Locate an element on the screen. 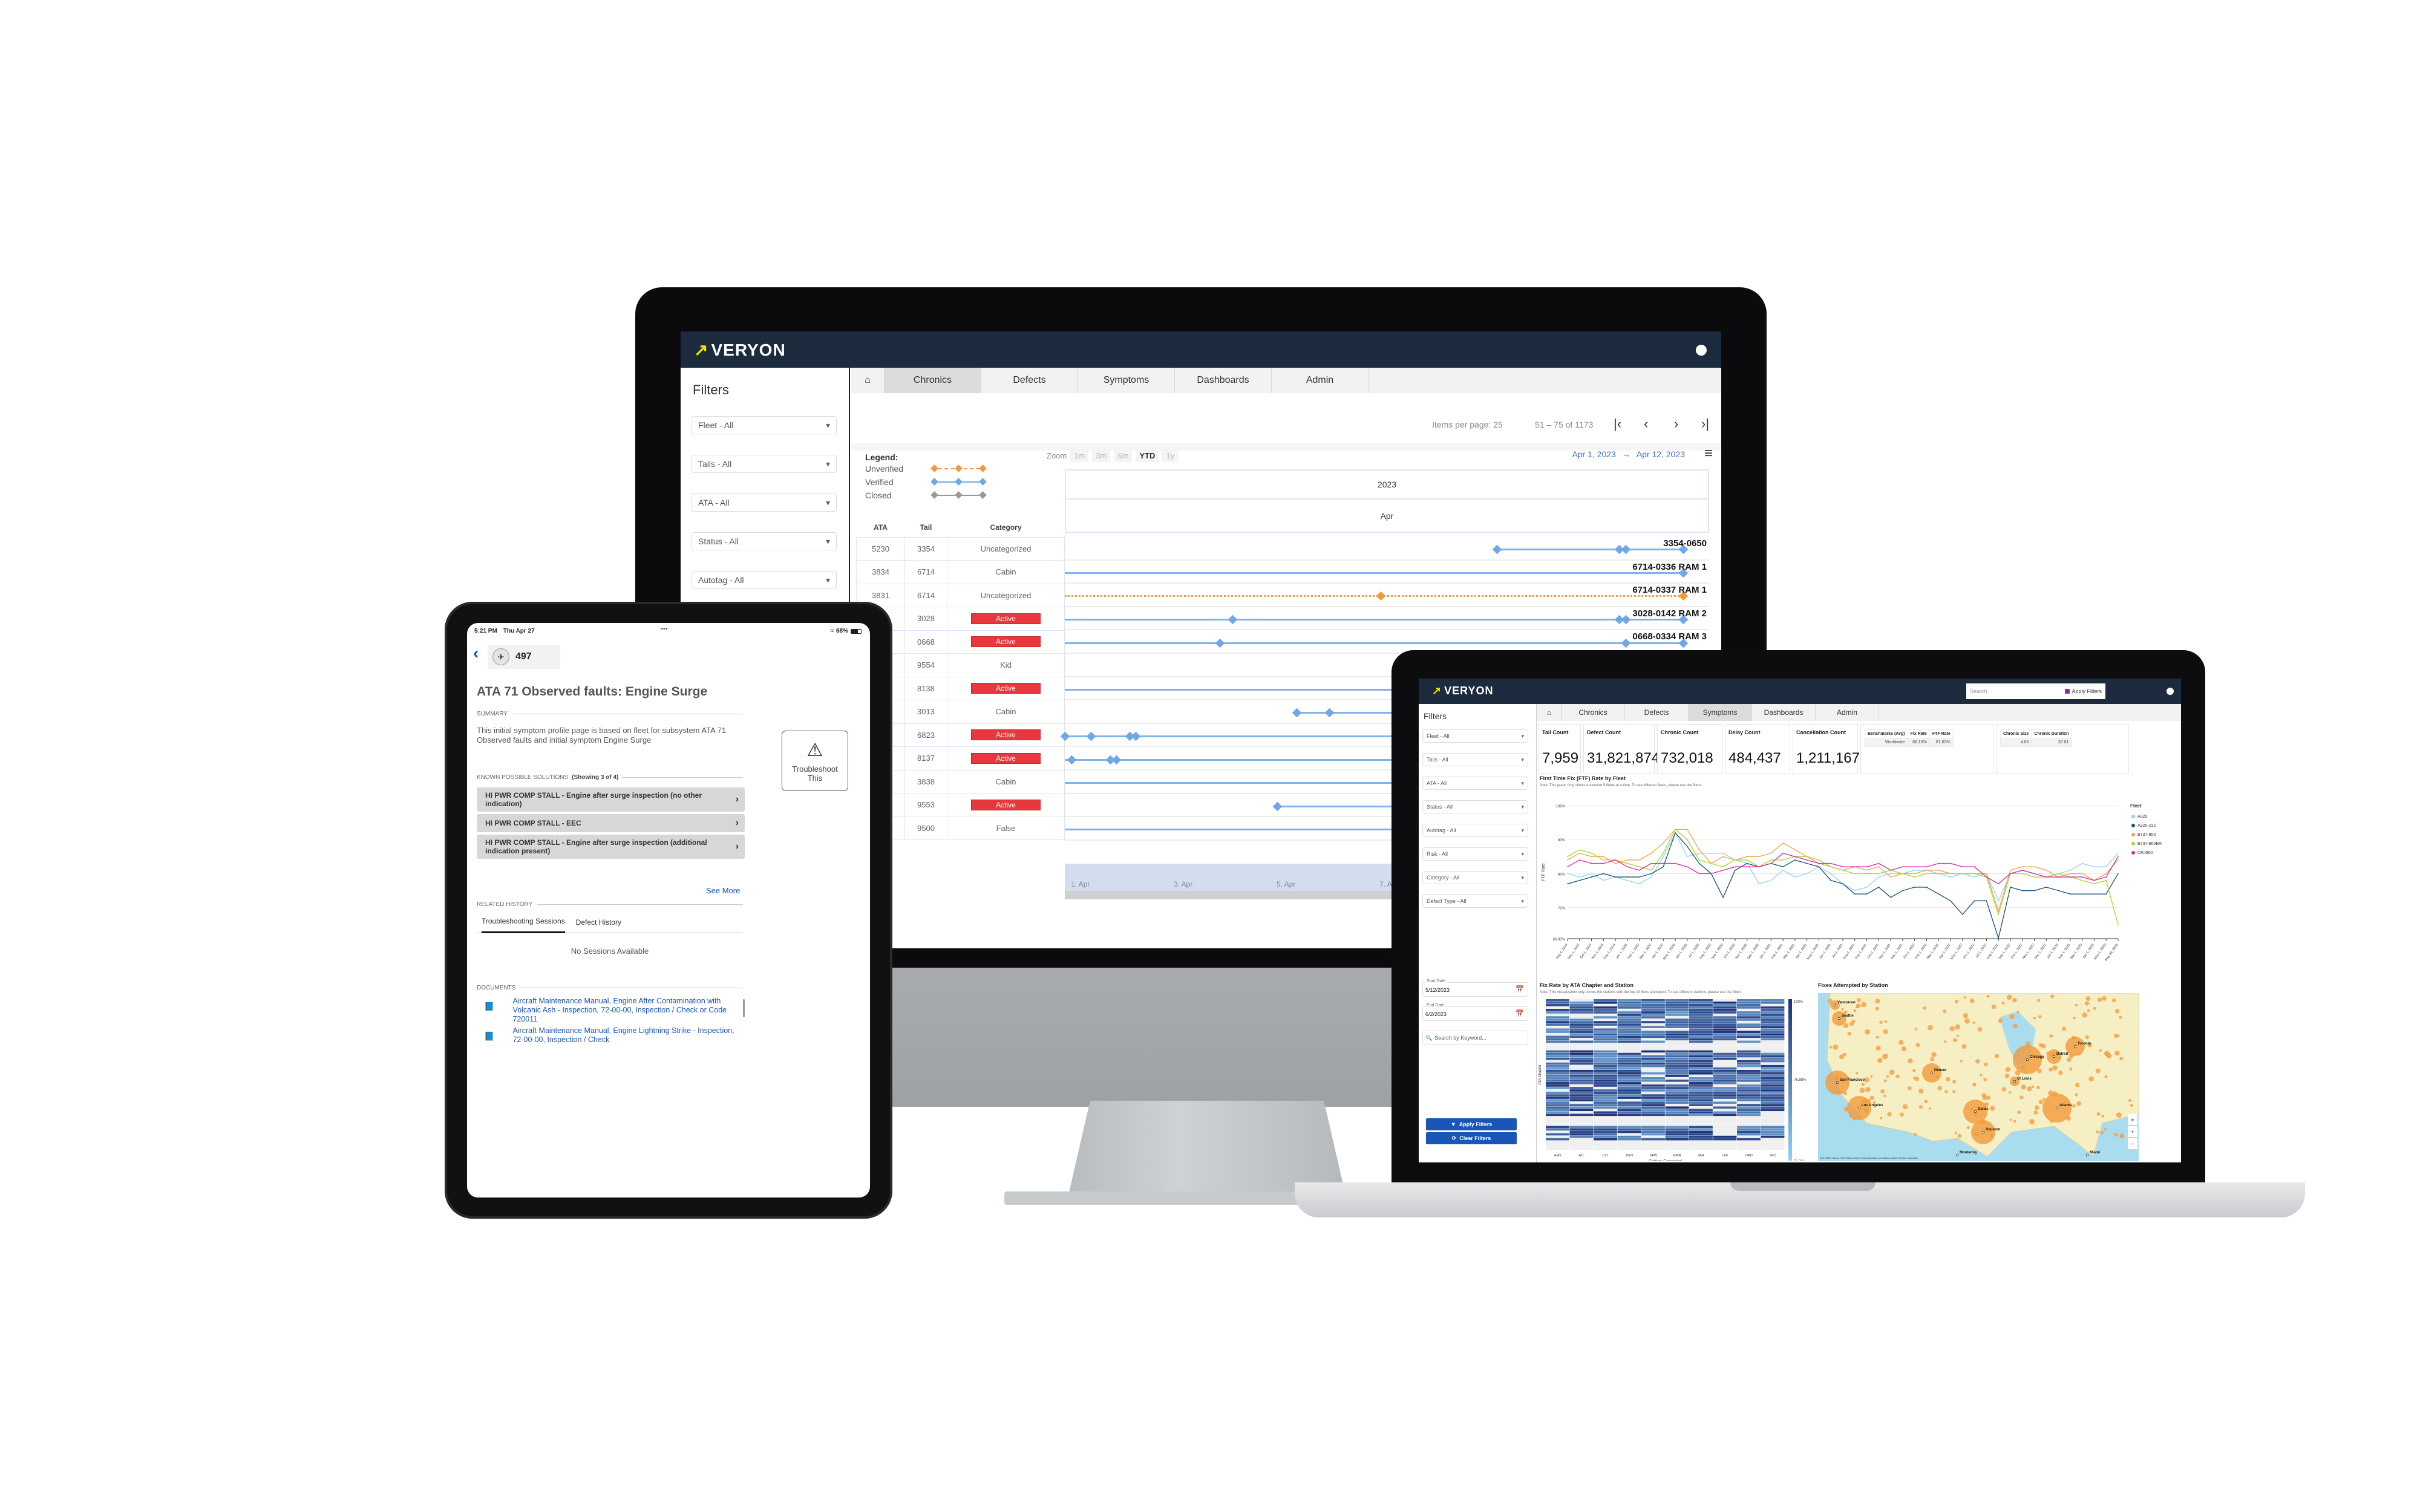 This screenshot has width=2420, height=1512. end-date-field: End Date 6/2/2023 📅 is located at coordinates (1475, 1012).